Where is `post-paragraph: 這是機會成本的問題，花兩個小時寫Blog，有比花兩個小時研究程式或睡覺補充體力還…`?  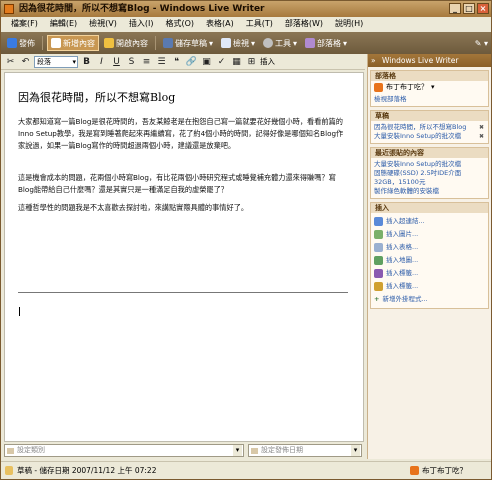 post-paragraph: 這是機會成本的問題，花兩個小時寫Blog，有比花兩個小時研究程式或睡覺補充體力還… is located at coordinates (182, 184).